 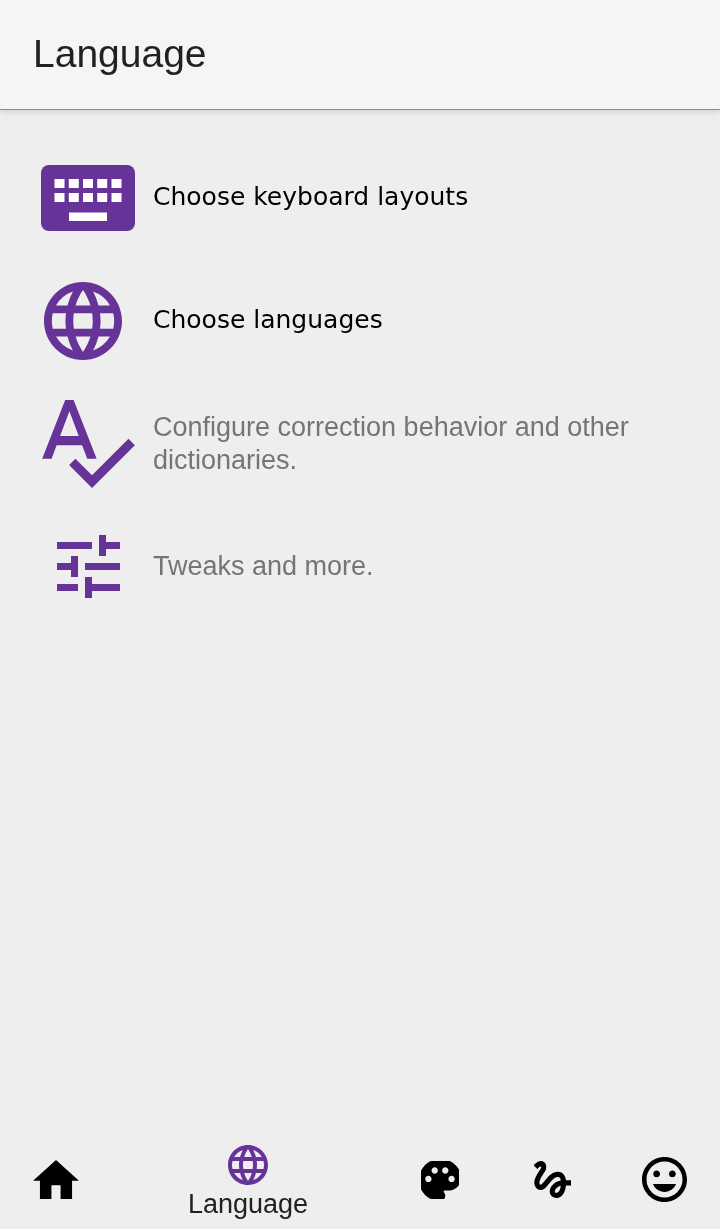 I want to click on squiggle-icon, so click(x=552, y=1179).